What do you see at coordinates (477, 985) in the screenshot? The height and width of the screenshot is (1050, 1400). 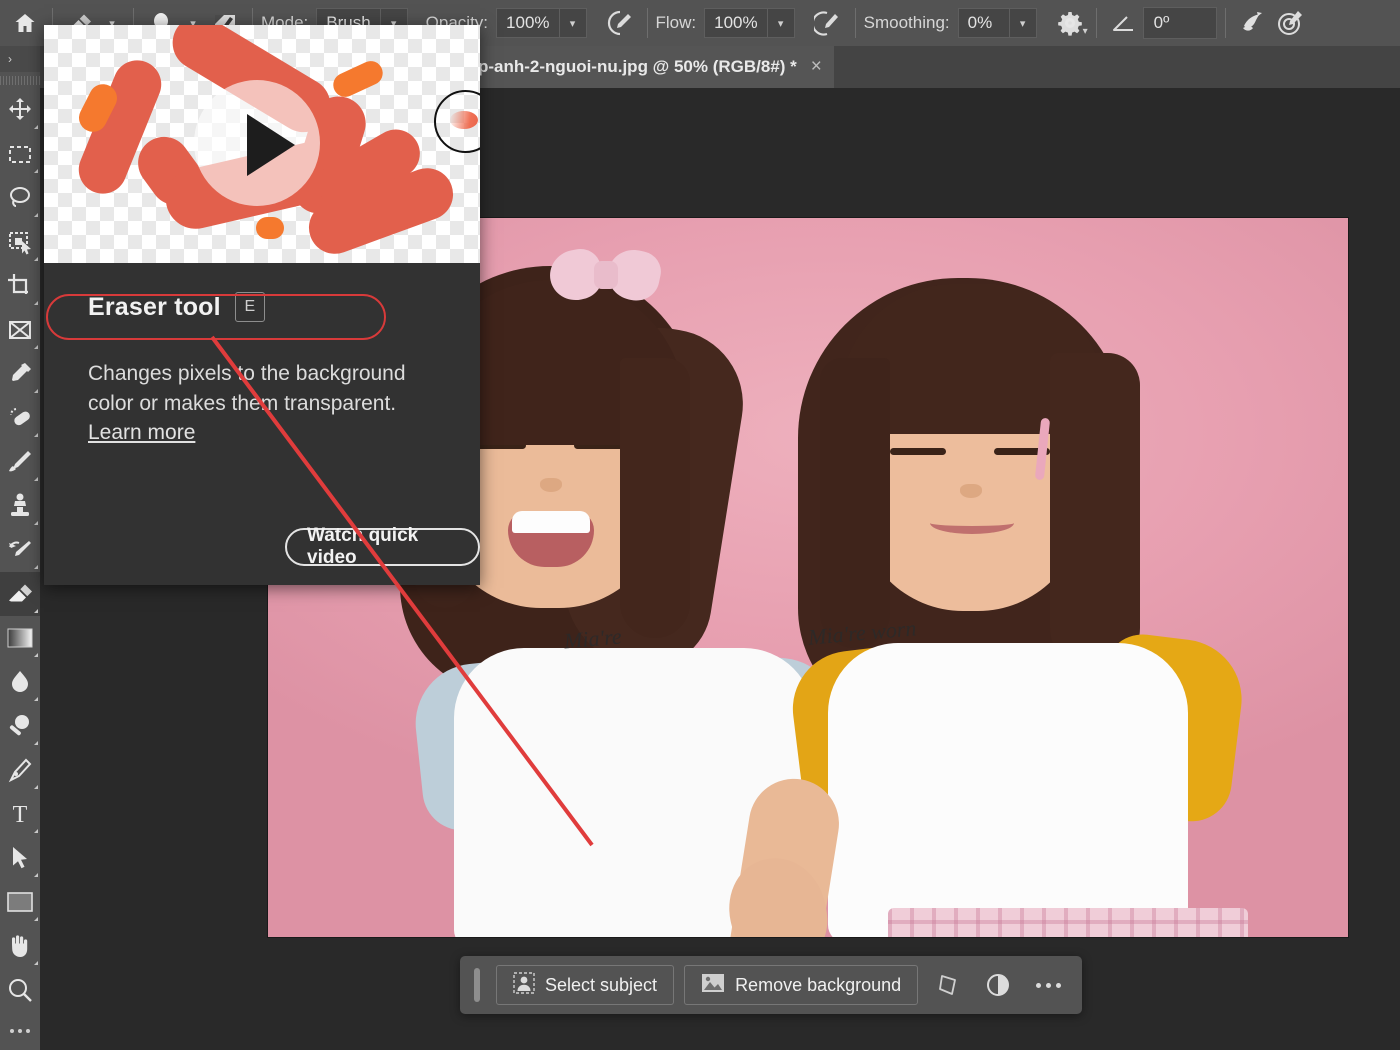 I see `task-bar-drag-handle` at bounding box center [477, 985].